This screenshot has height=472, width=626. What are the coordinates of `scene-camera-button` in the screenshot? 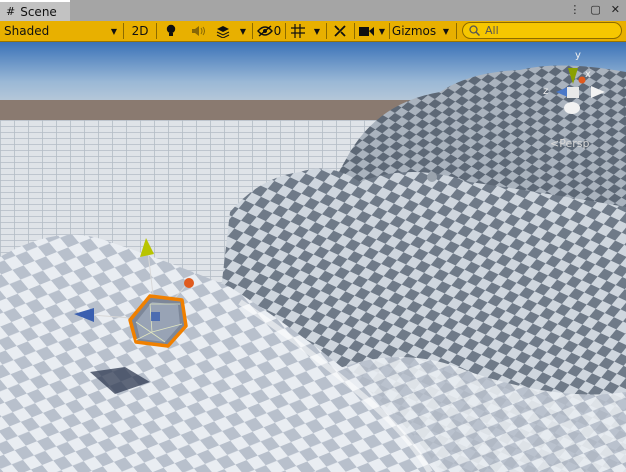 It's located at (366, 31).